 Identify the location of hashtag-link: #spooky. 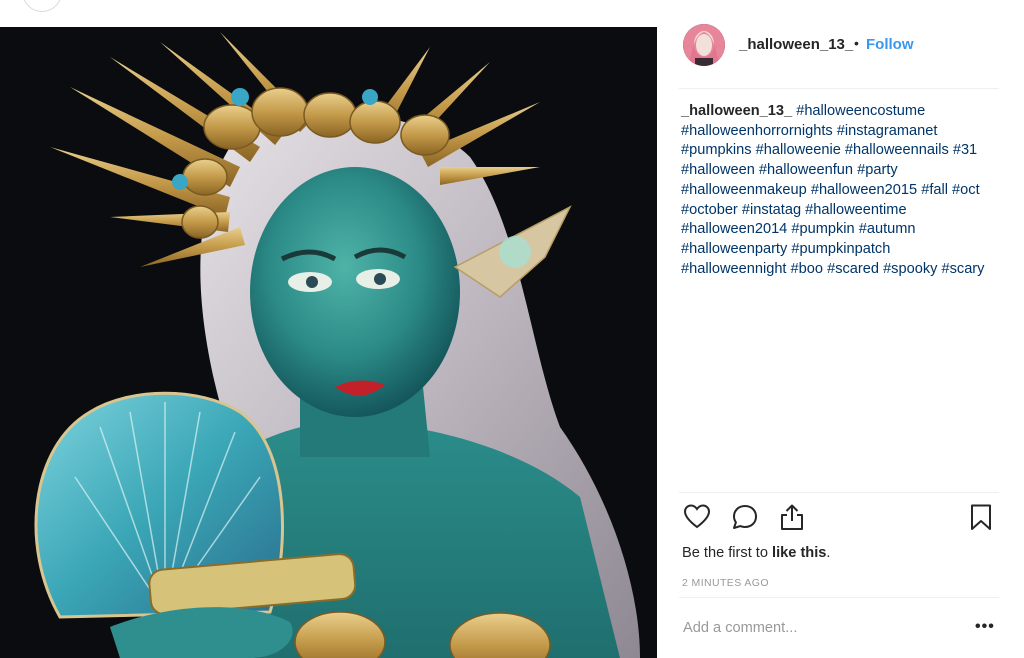
(910, 269).